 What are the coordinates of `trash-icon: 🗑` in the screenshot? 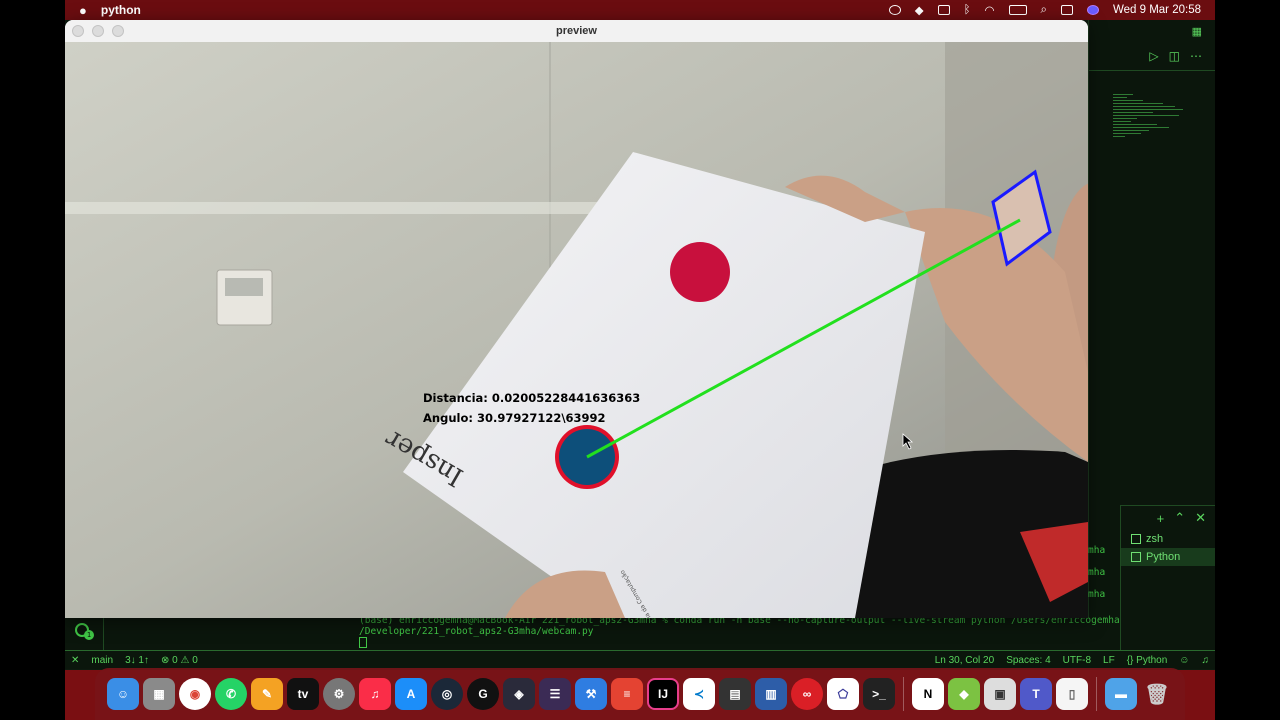 It's located at (1157, 694).